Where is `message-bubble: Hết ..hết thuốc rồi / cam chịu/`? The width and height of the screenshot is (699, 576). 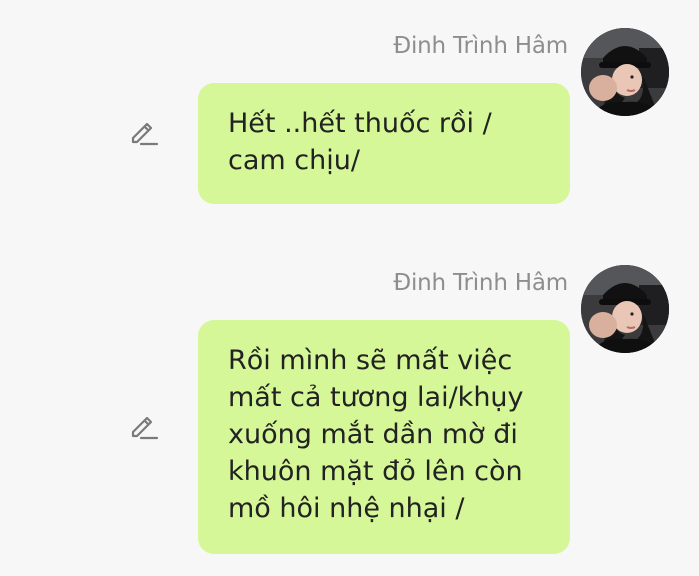
message-bubble: Hết ..hết thuốc rồi / cam chịu/ is located at coordinates (384, 143).